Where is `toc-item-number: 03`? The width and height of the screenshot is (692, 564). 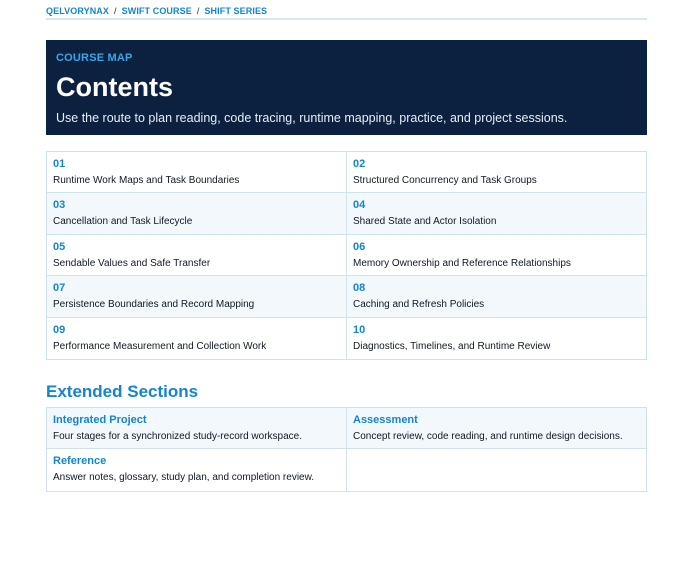 toc-item-number: 03 is located at coordinates (59, 205).